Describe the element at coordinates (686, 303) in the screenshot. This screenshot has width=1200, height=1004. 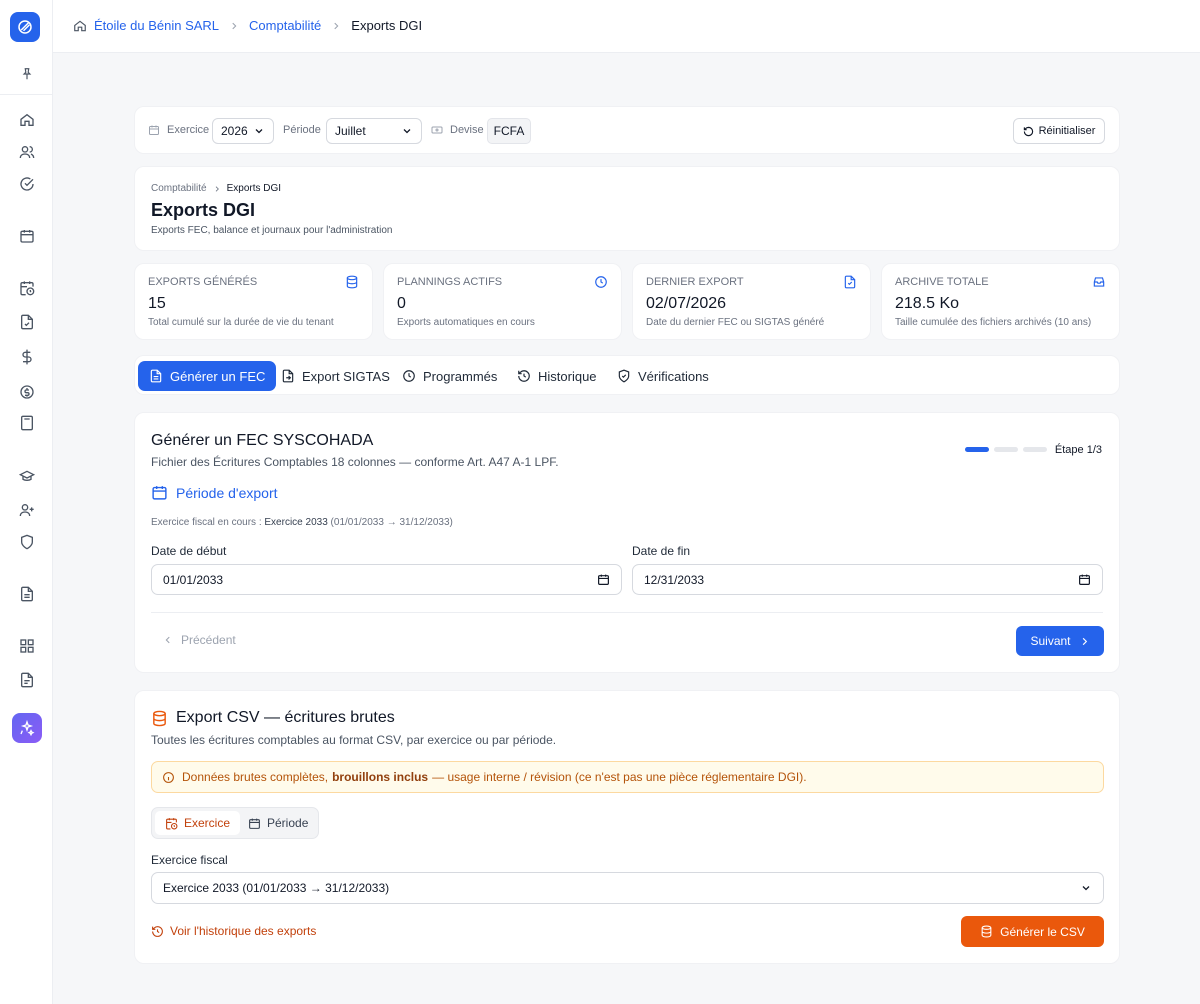
I see `stat-value: 02/07/2026` at that location.